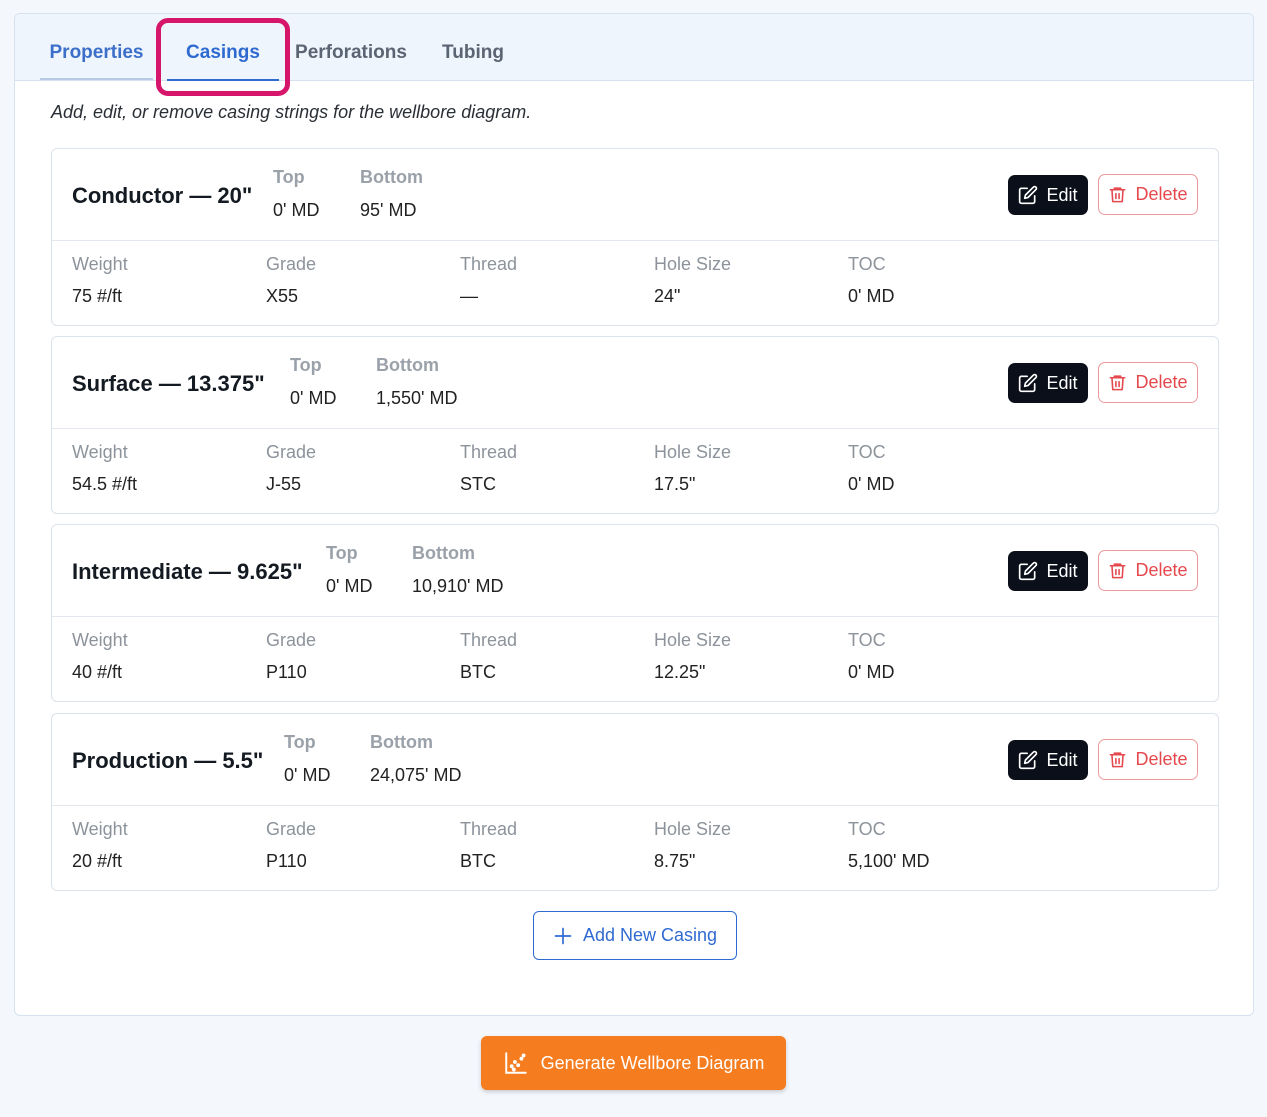 This screenshot has width=1267, height=1117. Describe the element at coordinates (478, 484) in the screenshot. I see `thread-value: STC` at that location.